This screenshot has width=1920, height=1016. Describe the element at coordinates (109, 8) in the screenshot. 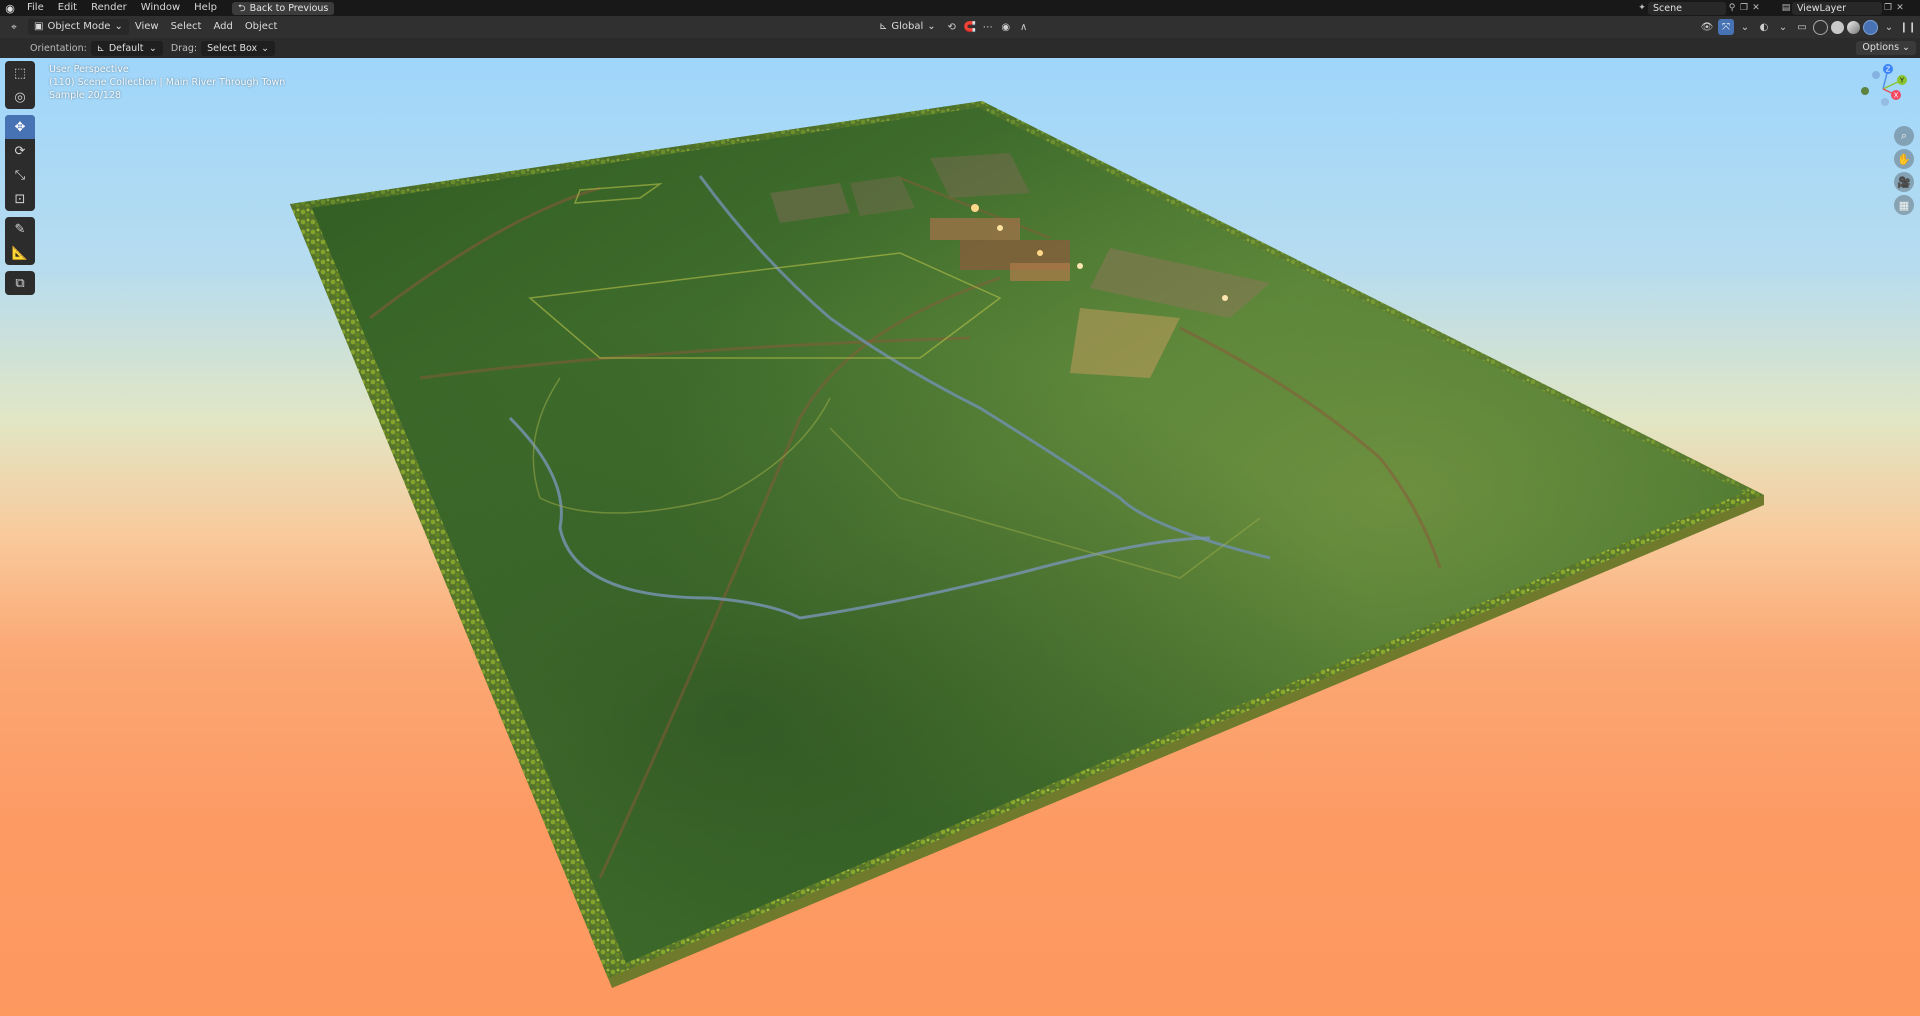

I see `menu-render: Render` at that location.